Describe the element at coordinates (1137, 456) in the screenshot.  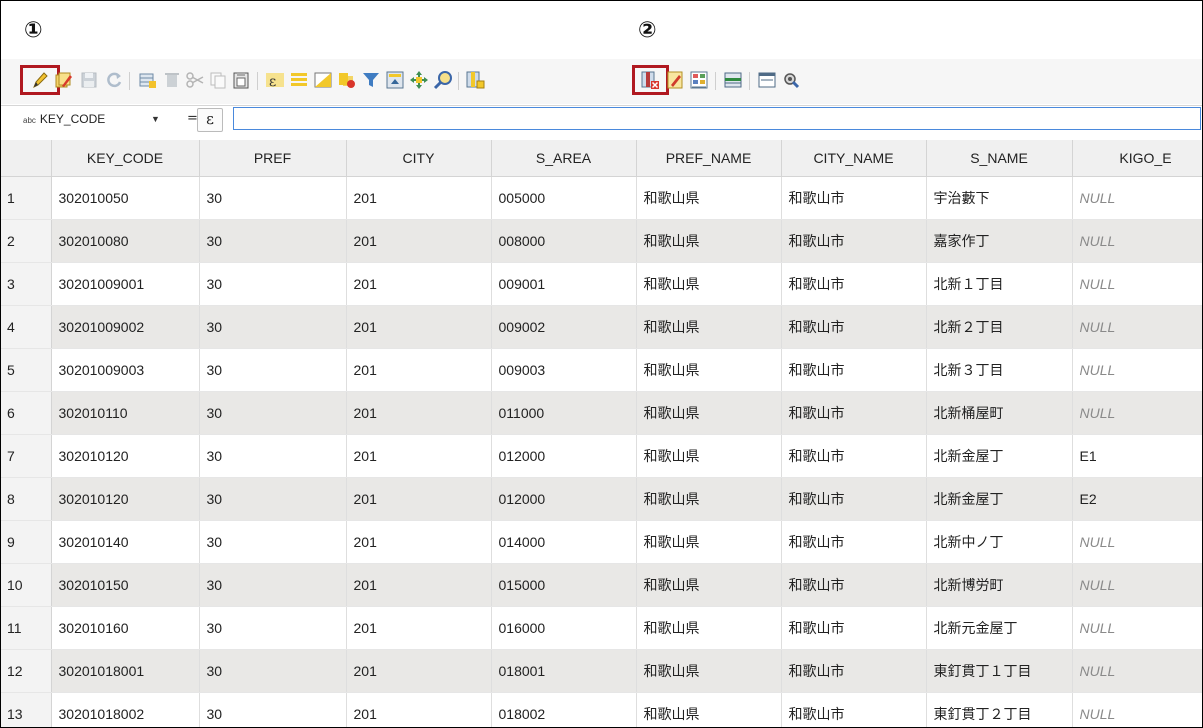
I see `table-cell: E1` at that location.